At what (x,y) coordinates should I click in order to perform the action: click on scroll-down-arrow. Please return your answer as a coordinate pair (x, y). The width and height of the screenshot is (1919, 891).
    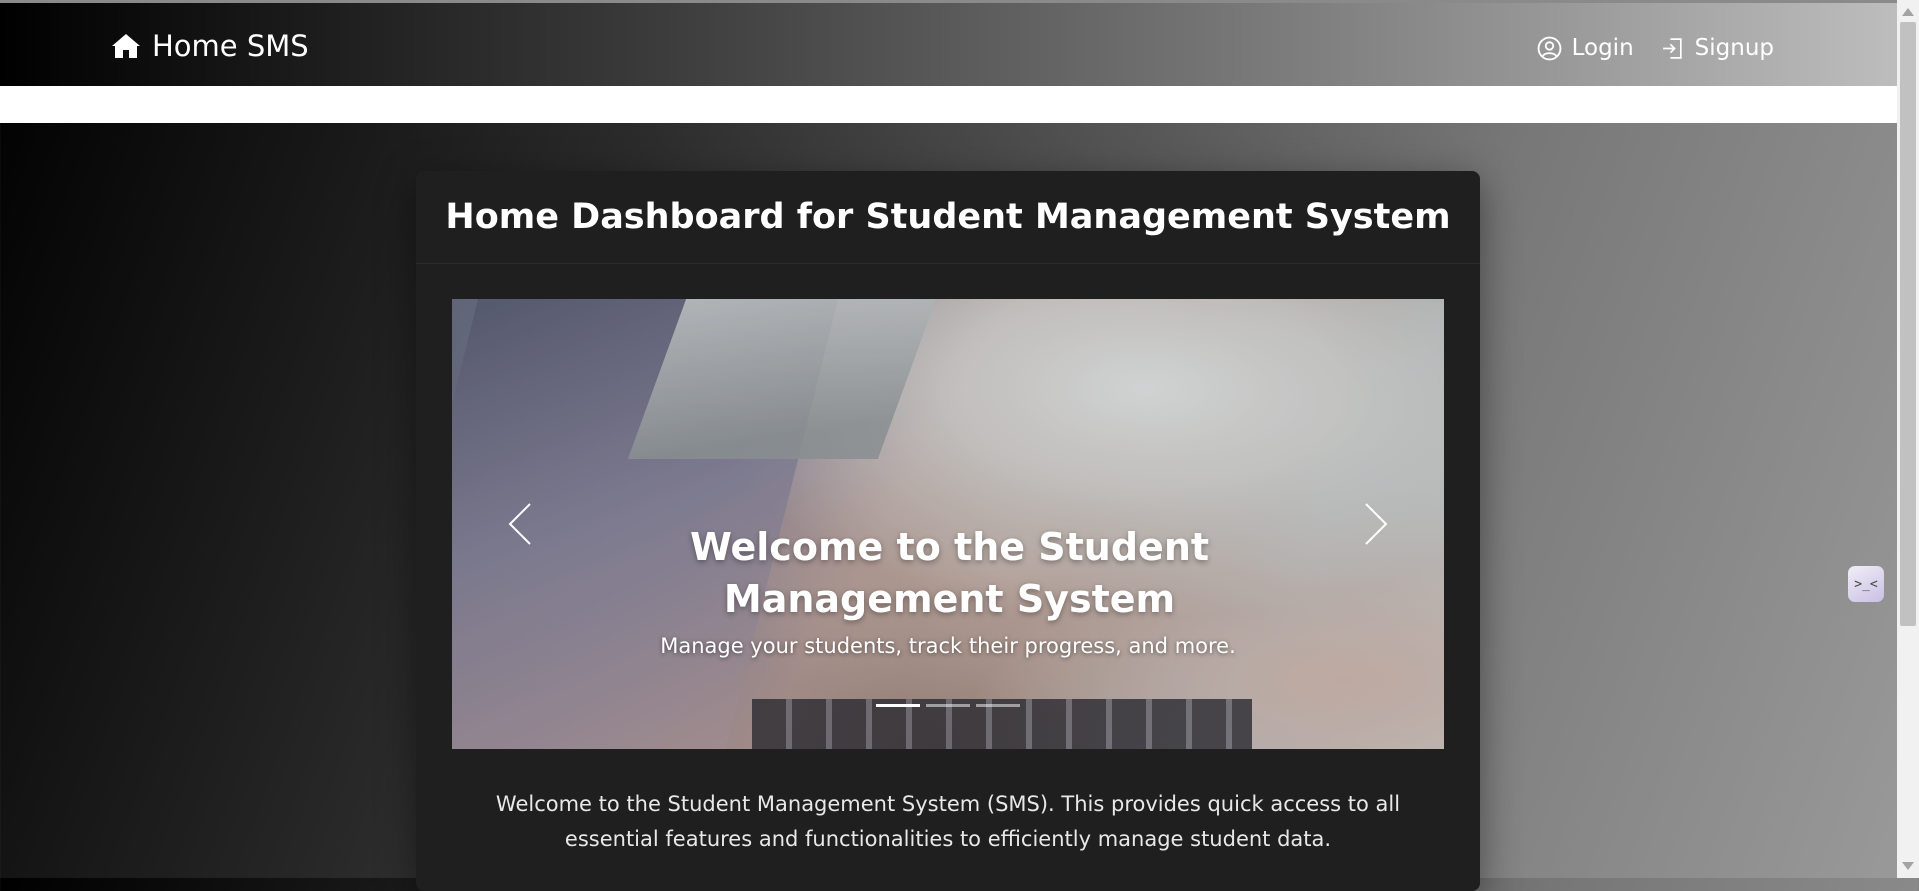
    Looking at the image, I should click on (1908, 866).